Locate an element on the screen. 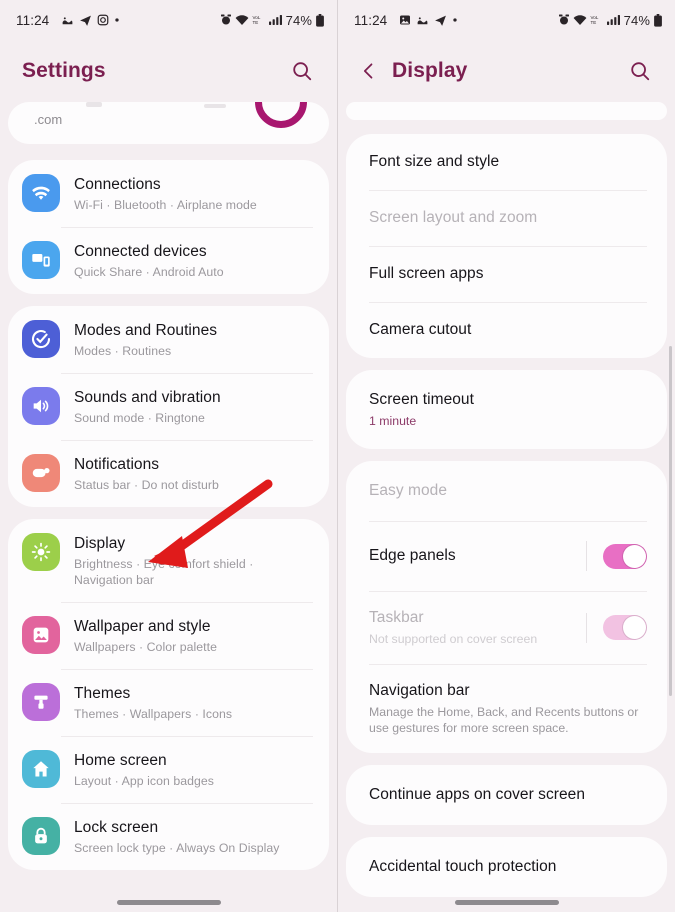 The image size is (675, 912). list-item-text: Full screen apps is located at coordinates (508, 274).